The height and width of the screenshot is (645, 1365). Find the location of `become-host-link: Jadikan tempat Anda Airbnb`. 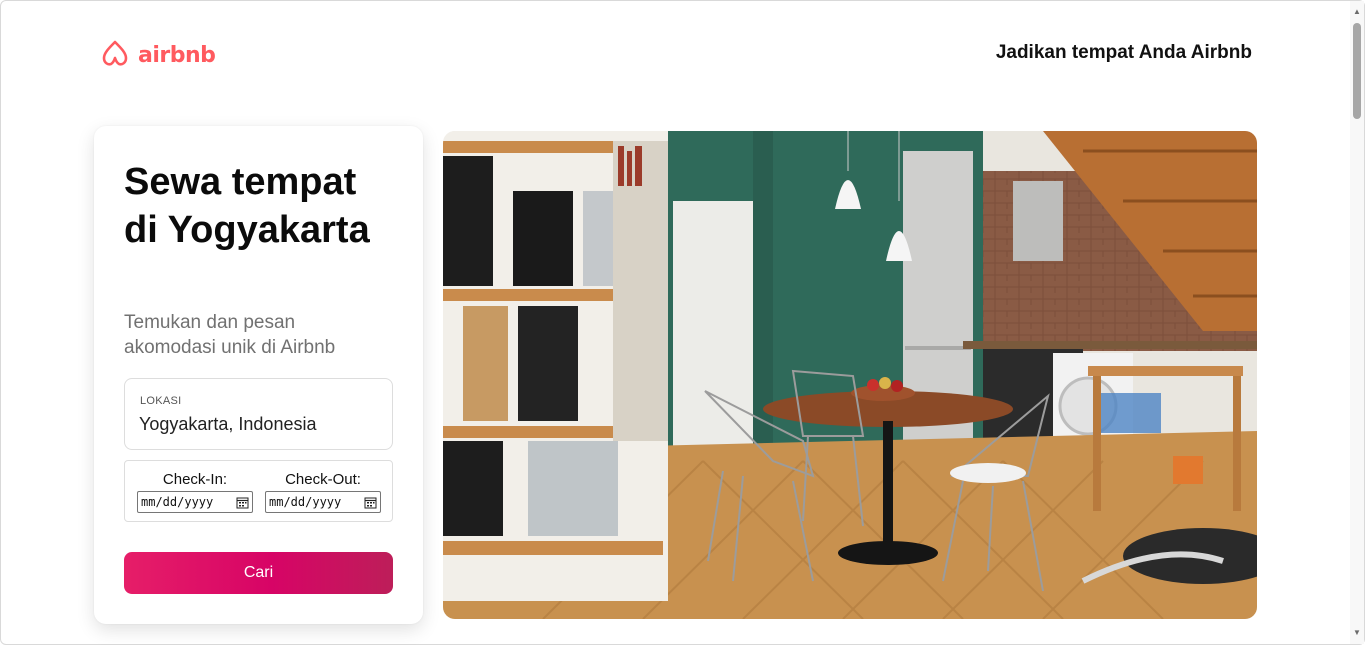

become-host-link: Jadikan tempat Anda Airbnb is located at coordinates (1124, 53).